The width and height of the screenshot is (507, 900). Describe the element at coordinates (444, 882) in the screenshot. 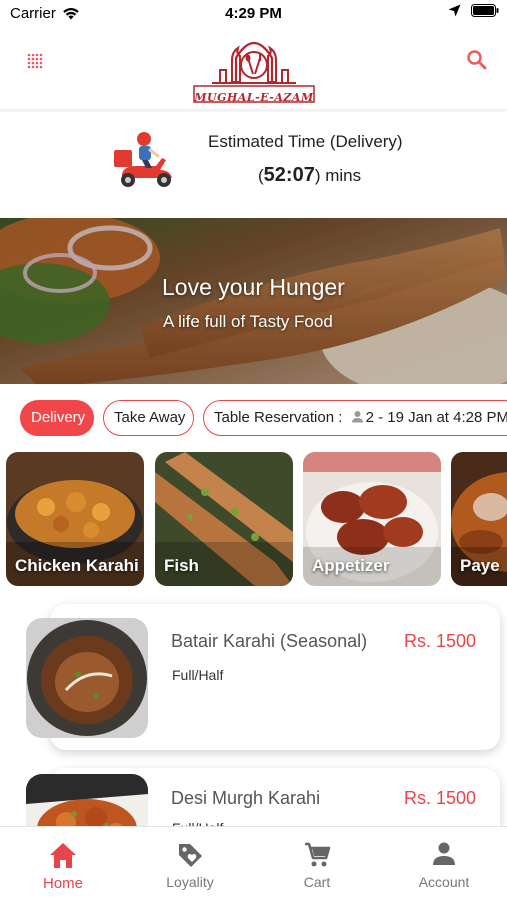

I see `tab-label: Account` at that location.